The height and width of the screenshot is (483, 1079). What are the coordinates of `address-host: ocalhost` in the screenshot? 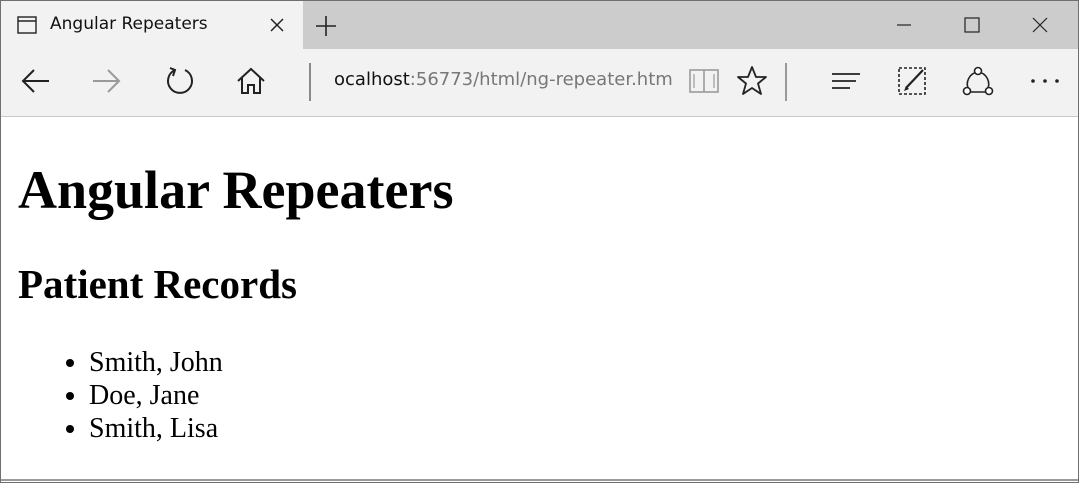 It's located at (372, 79).